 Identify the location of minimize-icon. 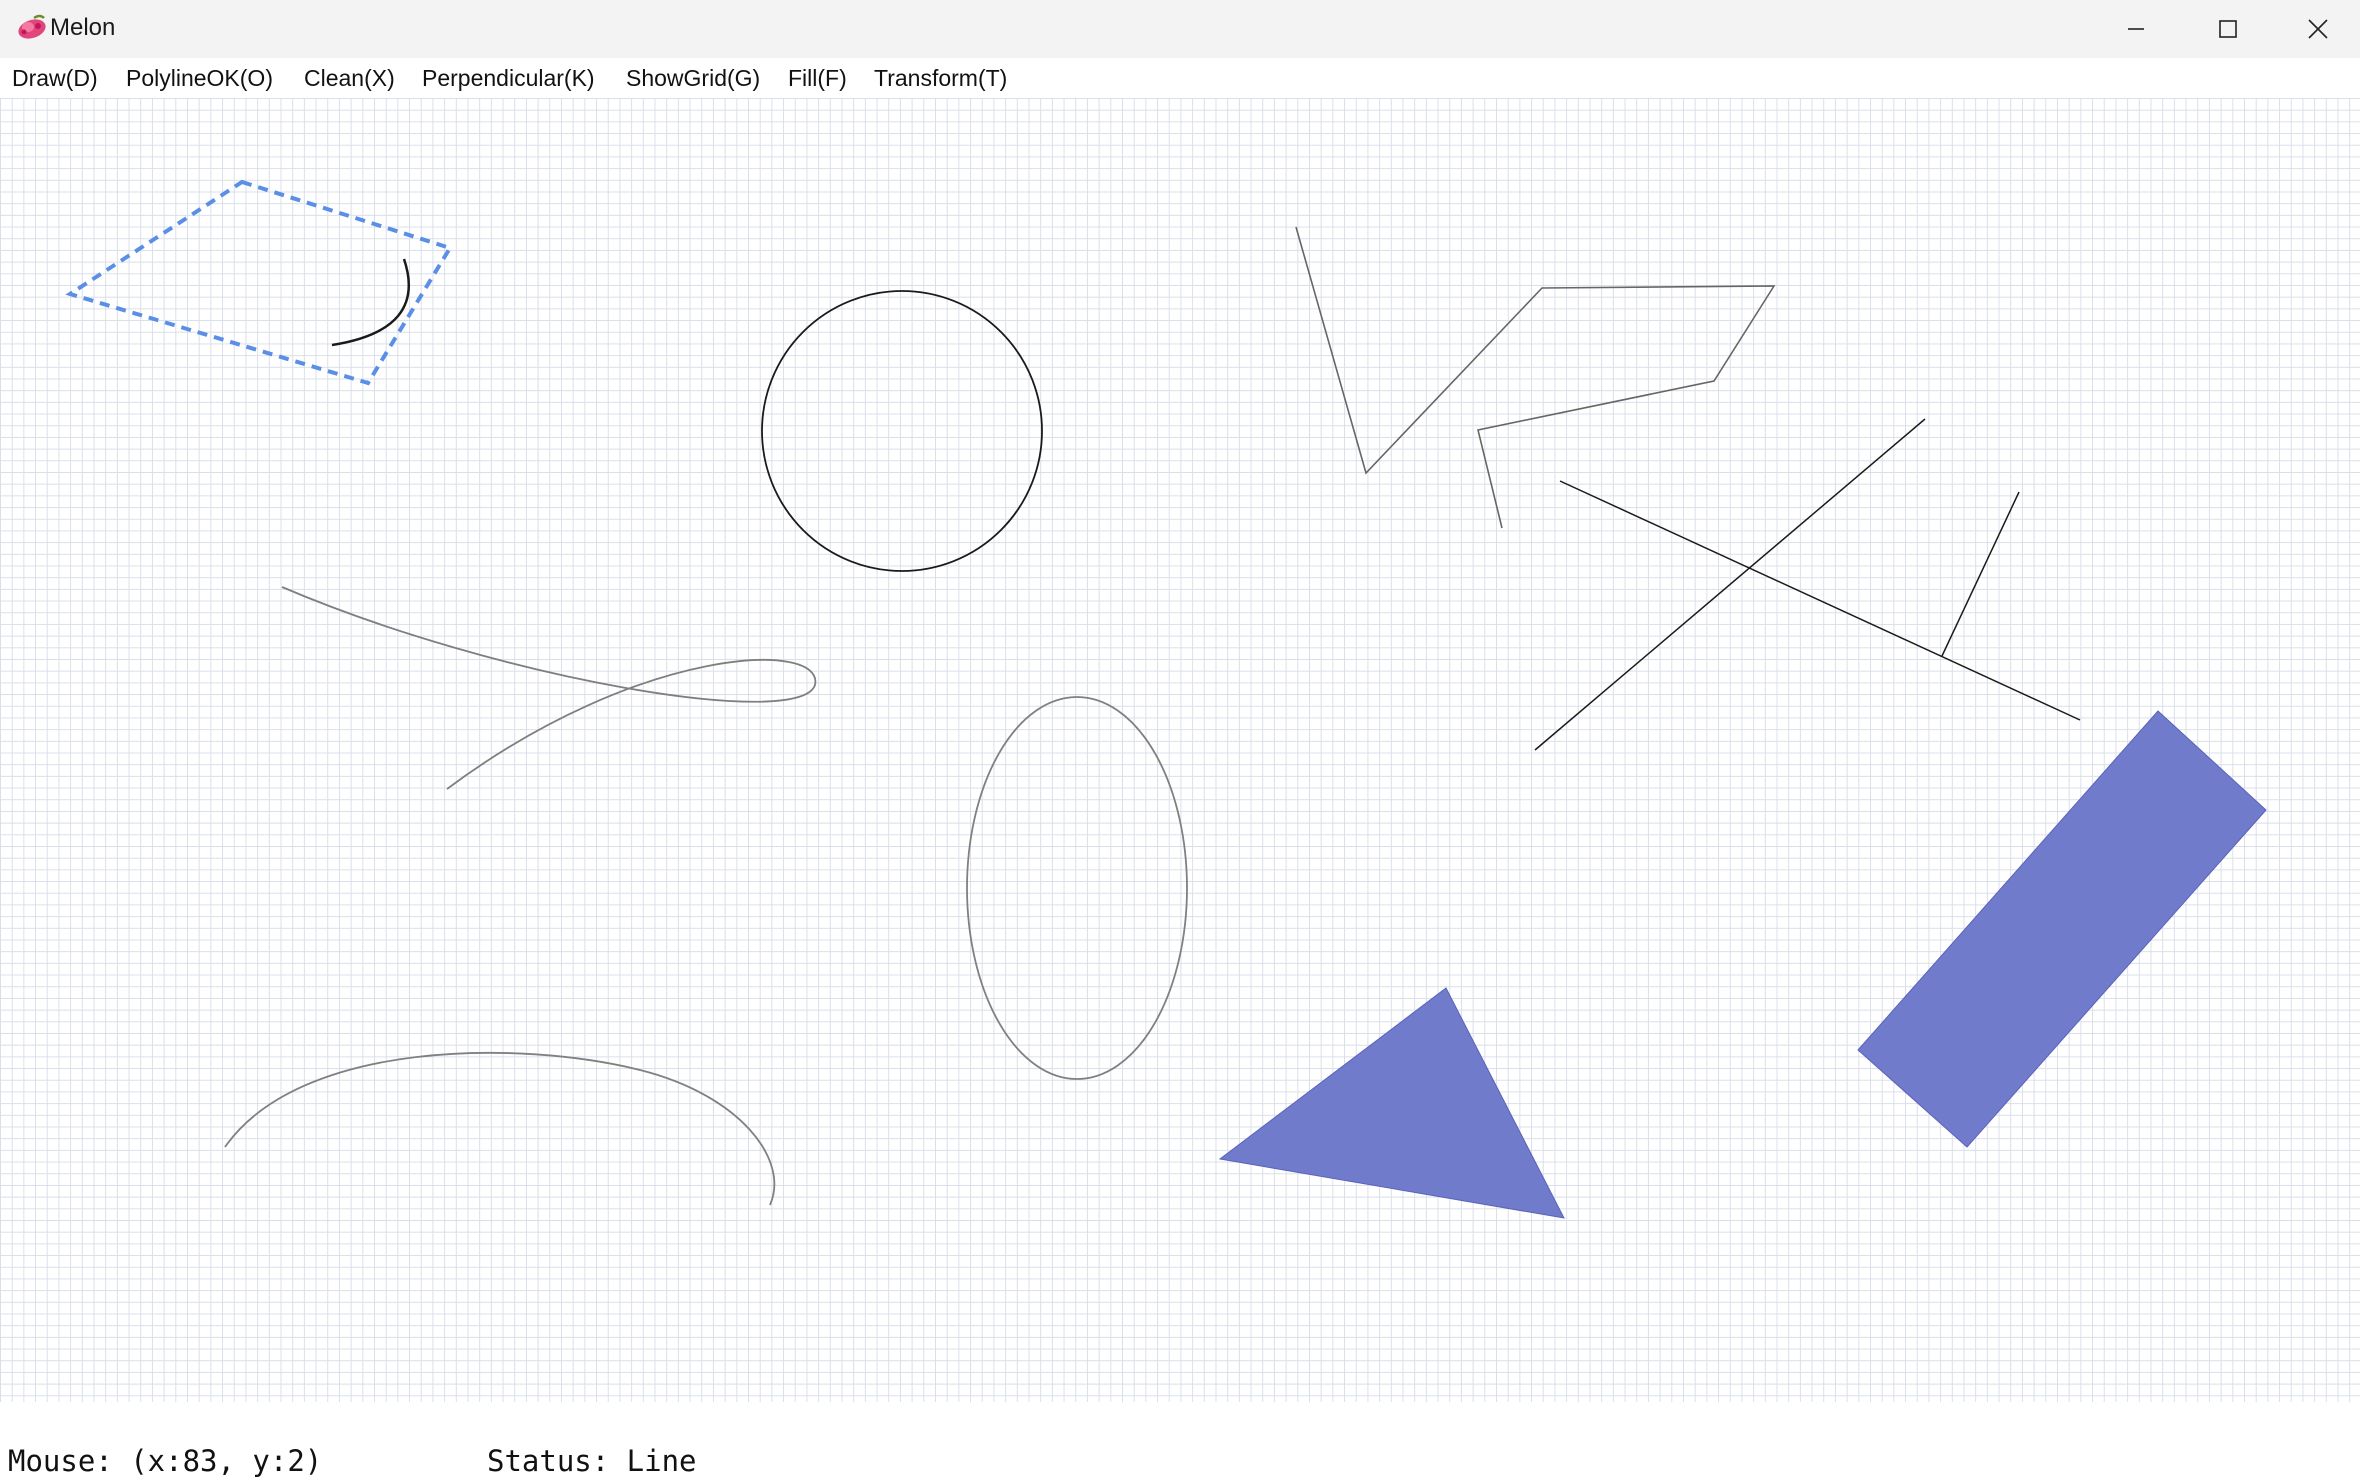
(2136, 29).